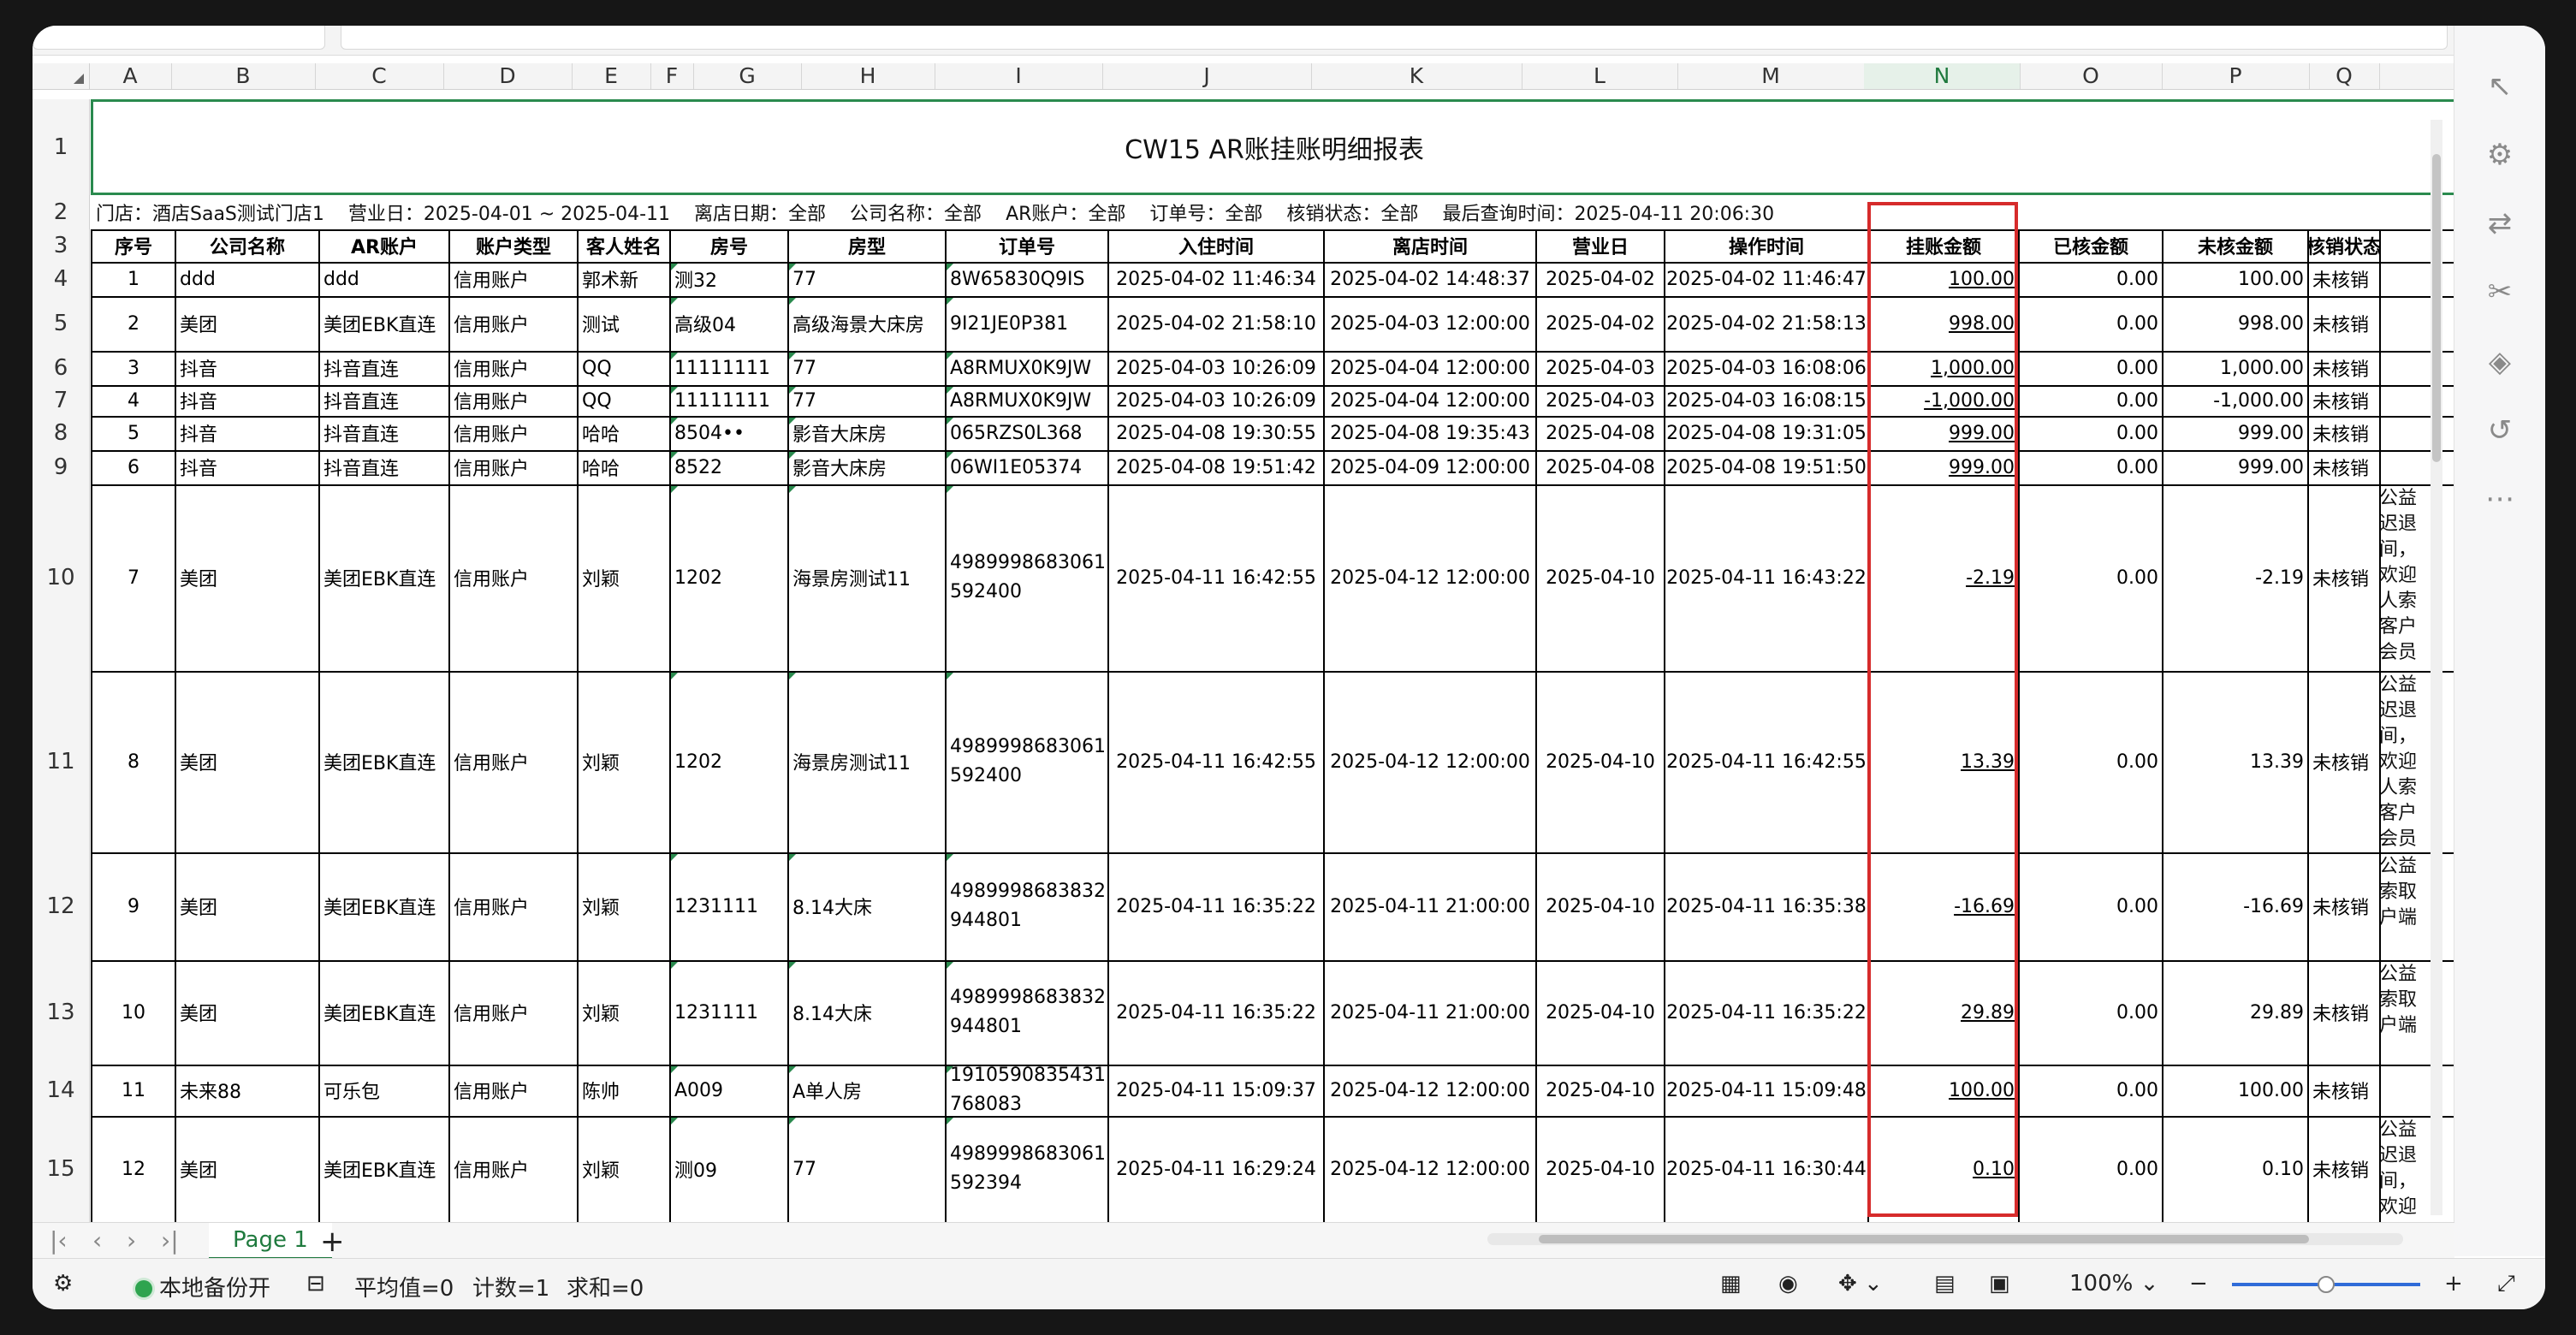 This screenshot has width=2576, height=1335. What do you see at coordinates (2436, 667) in the screenshot?
I see `vertical-scrollbar` at bounding box center [2436, 667].